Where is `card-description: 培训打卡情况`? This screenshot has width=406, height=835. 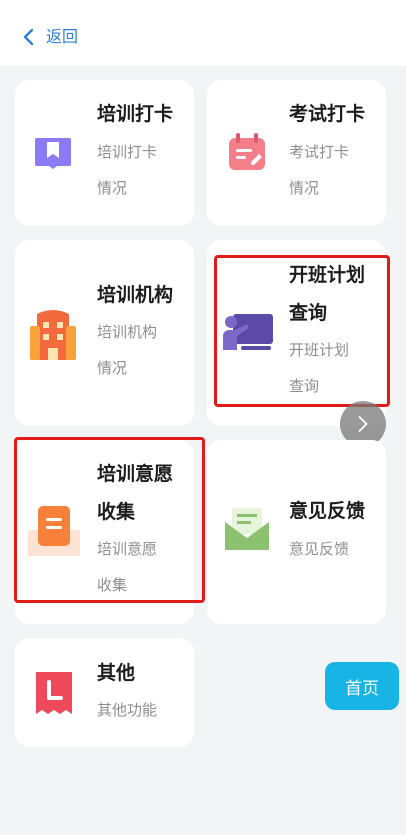
card-description: 培训打卡情况 is located at coordinates (127, 170).